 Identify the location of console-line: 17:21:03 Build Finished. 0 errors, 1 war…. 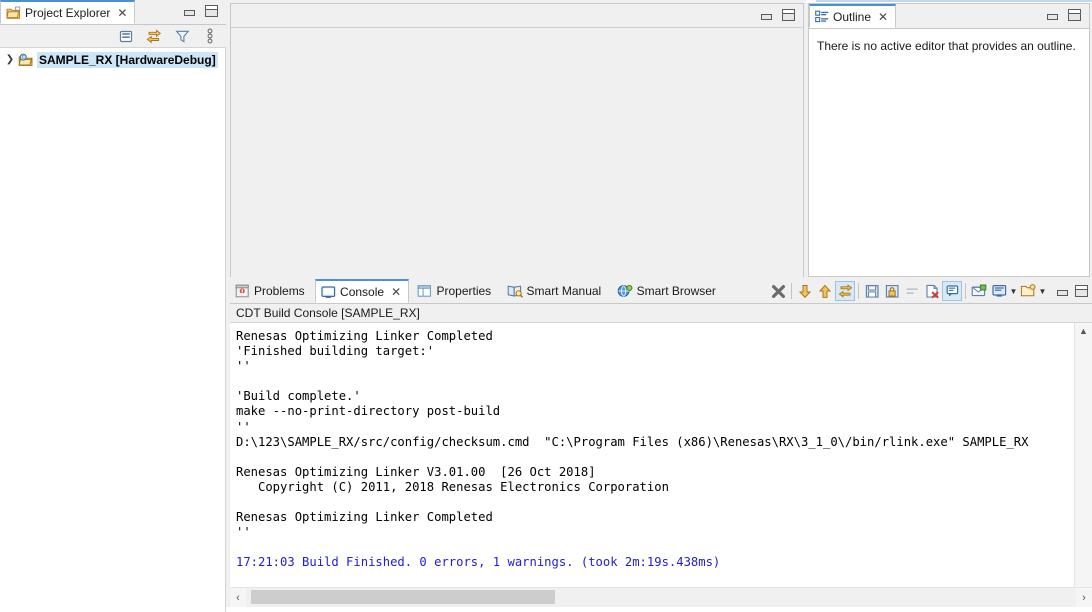
(478, 562).